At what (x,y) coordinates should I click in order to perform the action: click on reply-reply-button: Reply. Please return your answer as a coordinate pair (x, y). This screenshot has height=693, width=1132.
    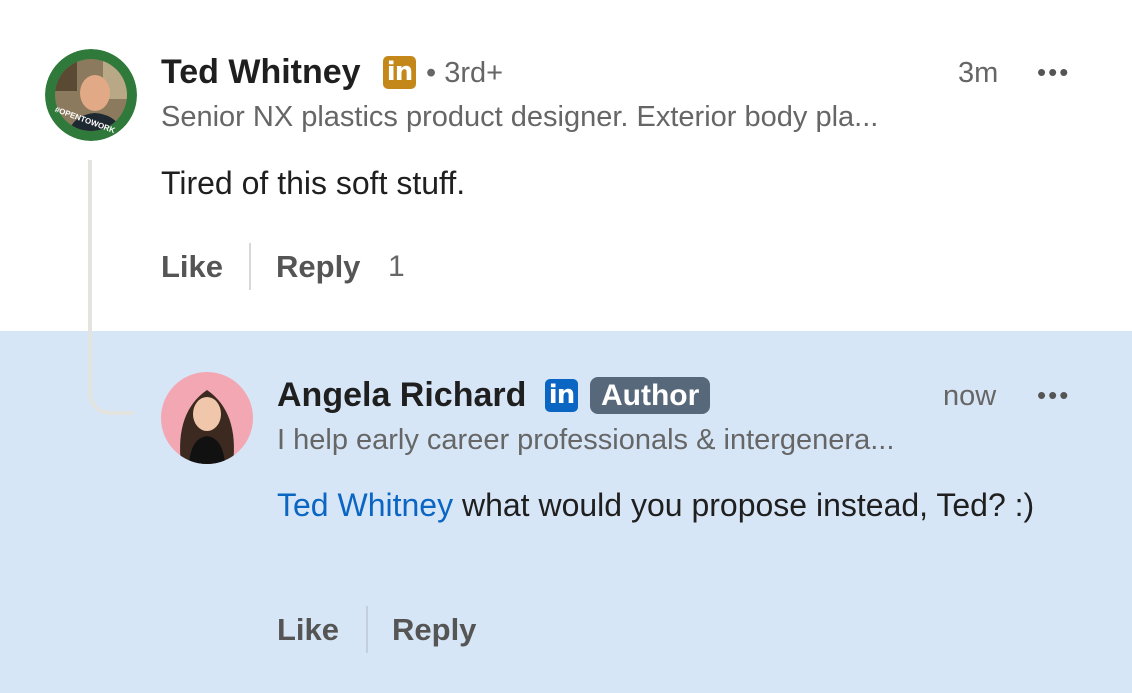
    Looking at the image, I should click on (434, 630).